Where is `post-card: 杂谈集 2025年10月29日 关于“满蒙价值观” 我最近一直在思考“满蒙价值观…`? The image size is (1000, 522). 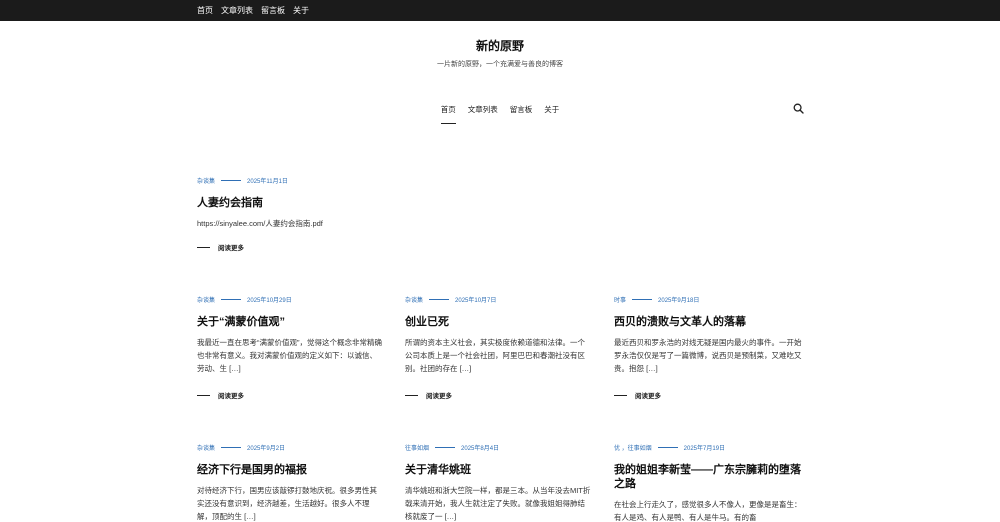
post-card: 杂谈集 2025年10月29日 关于“满蒙价值观” 我最近一直在思考“满蒙价值观… is located at coordinates (290, 335).